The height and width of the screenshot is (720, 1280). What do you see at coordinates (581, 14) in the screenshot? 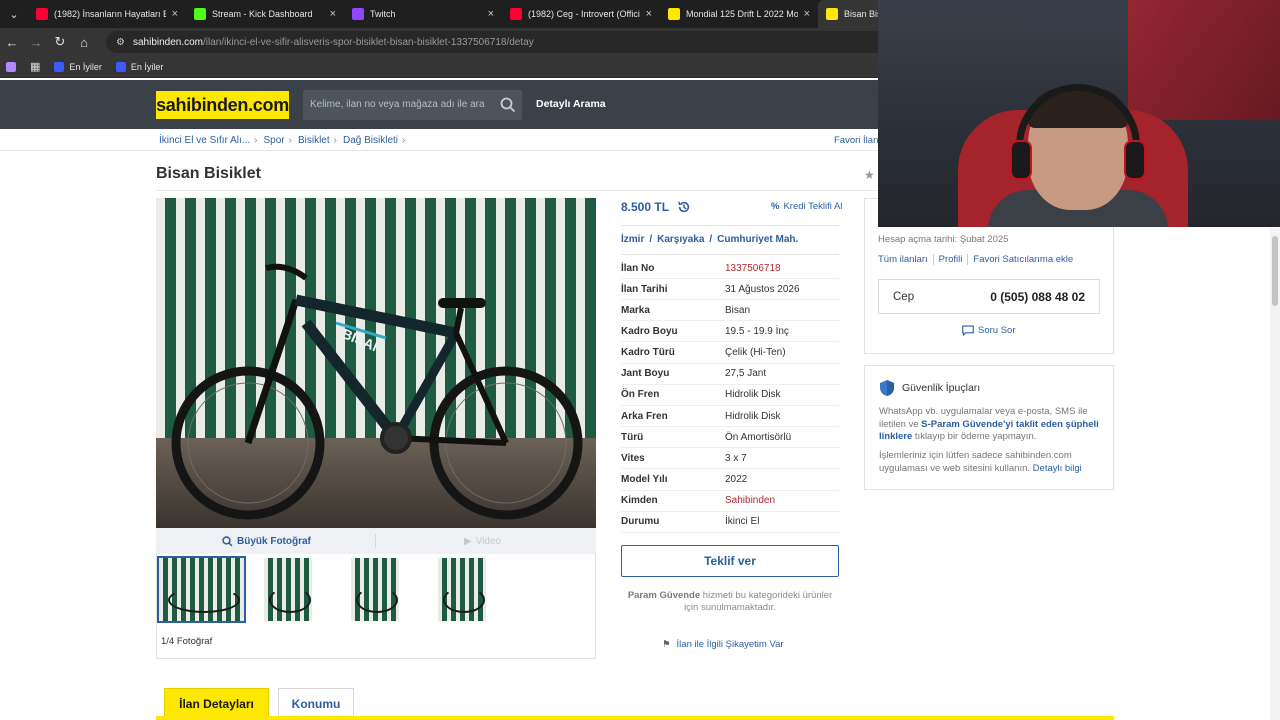
I see `browser-tab: (1982) Ceg - Introvert (Official Vi ×` at bounding box center [581, 14].